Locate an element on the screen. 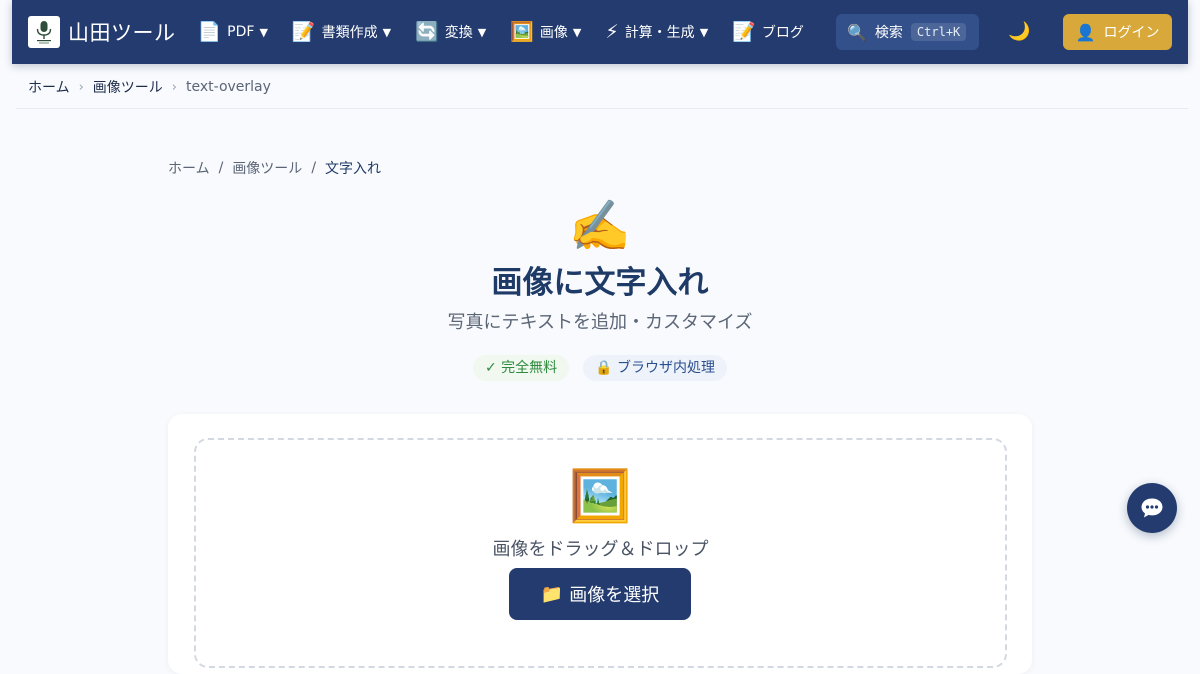  select-image-button: 📁 画像を選択 is located at coordinates (600, 594).